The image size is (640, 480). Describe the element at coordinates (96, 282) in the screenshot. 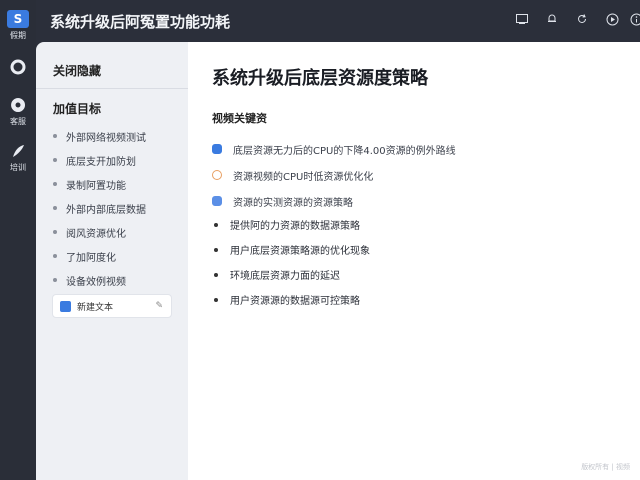

I see `side-item-label: 设备效例视频` at that location.